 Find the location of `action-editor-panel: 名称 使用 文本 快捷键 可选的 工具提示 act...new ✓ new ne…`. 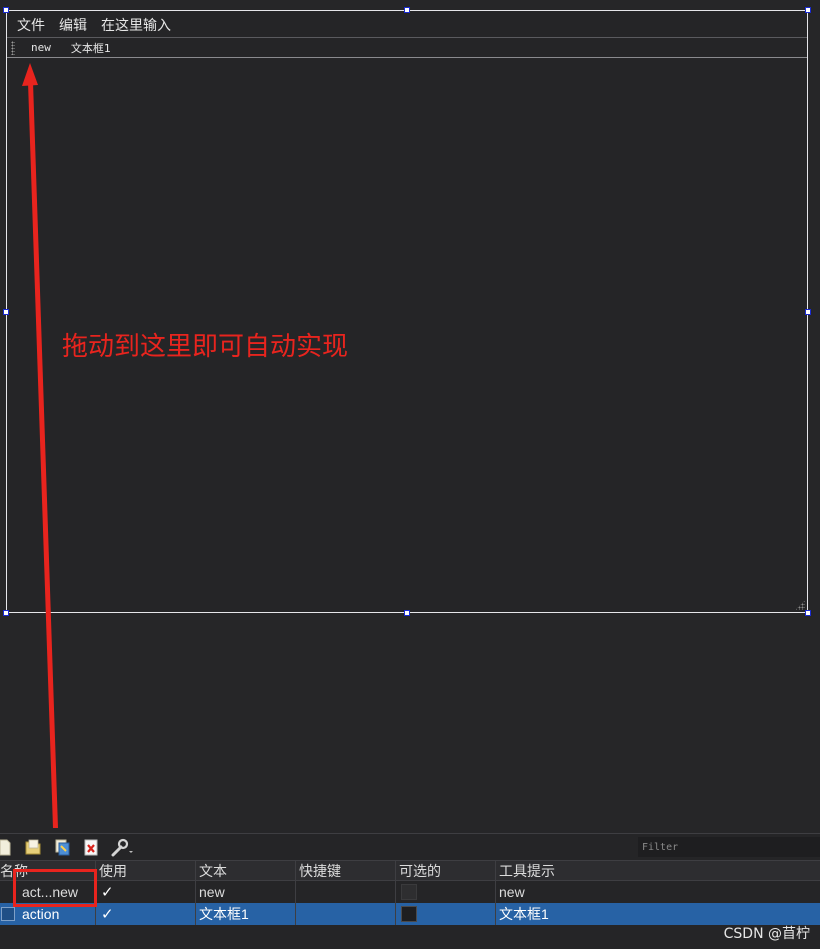

action-editor-panel: 名称 使用 文本 快捷键 可选的 工具提示 act...new ✓ new ne… is located at coordinates (410, 891).